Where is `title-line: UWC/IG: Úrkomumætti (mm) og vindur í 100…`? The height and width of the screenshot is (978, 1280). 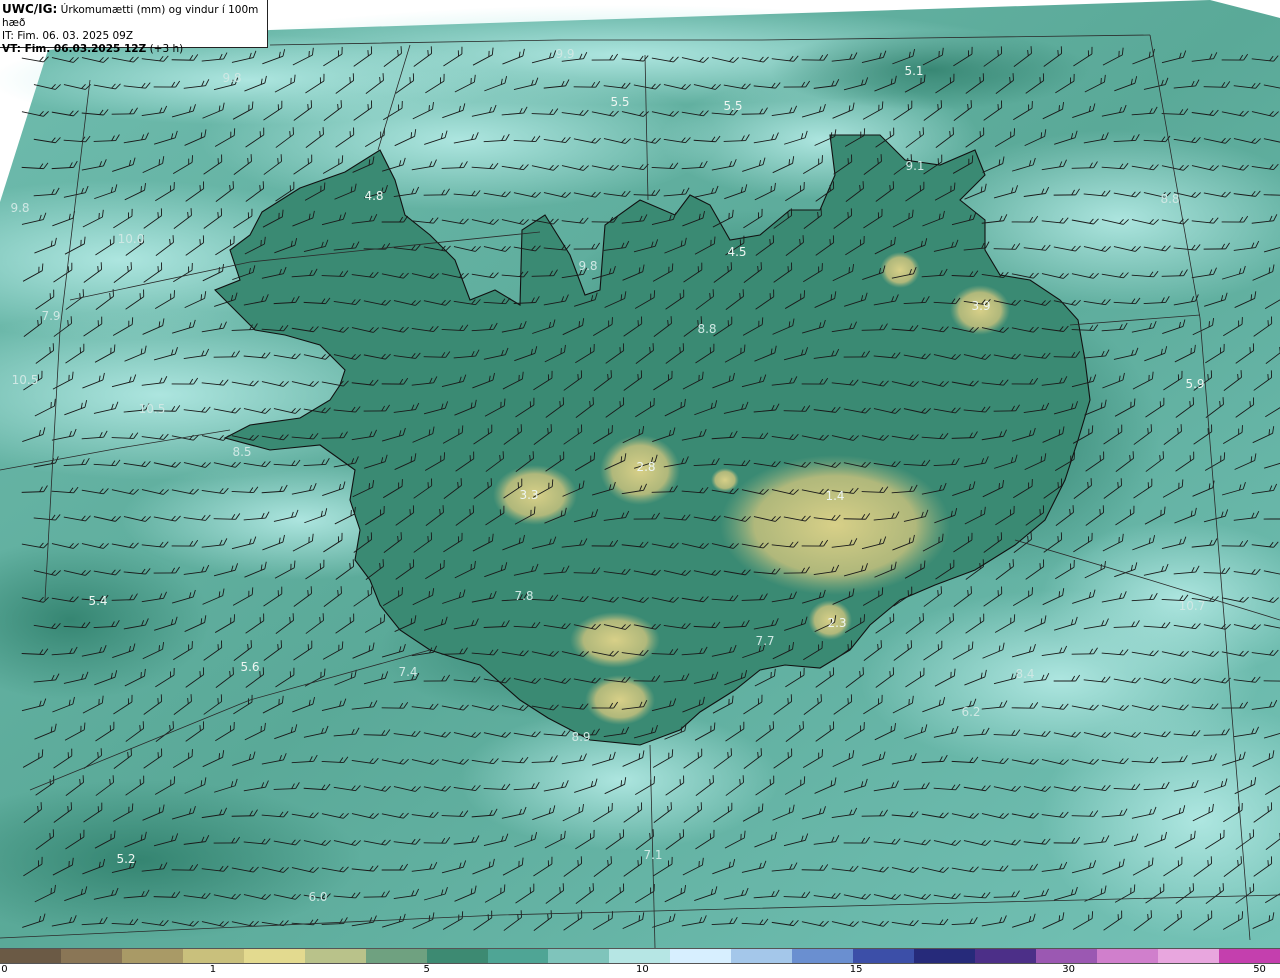
title-line: UWC/IG: Úrkomumætti (mm) og vindur í 100… is located at coordinates (134, 16).